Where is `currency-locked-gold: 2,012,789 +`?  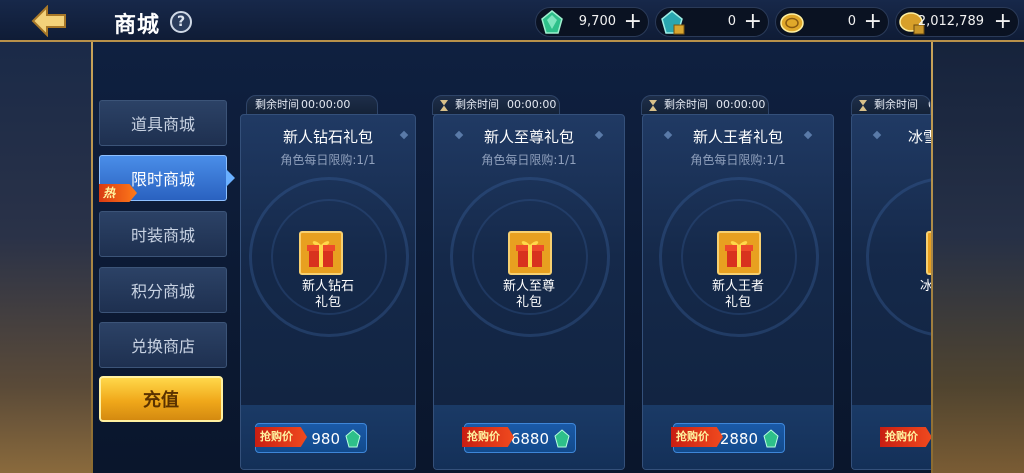
currency-locked-gold: 2,012,789 + is located at coordinates (957, 22).